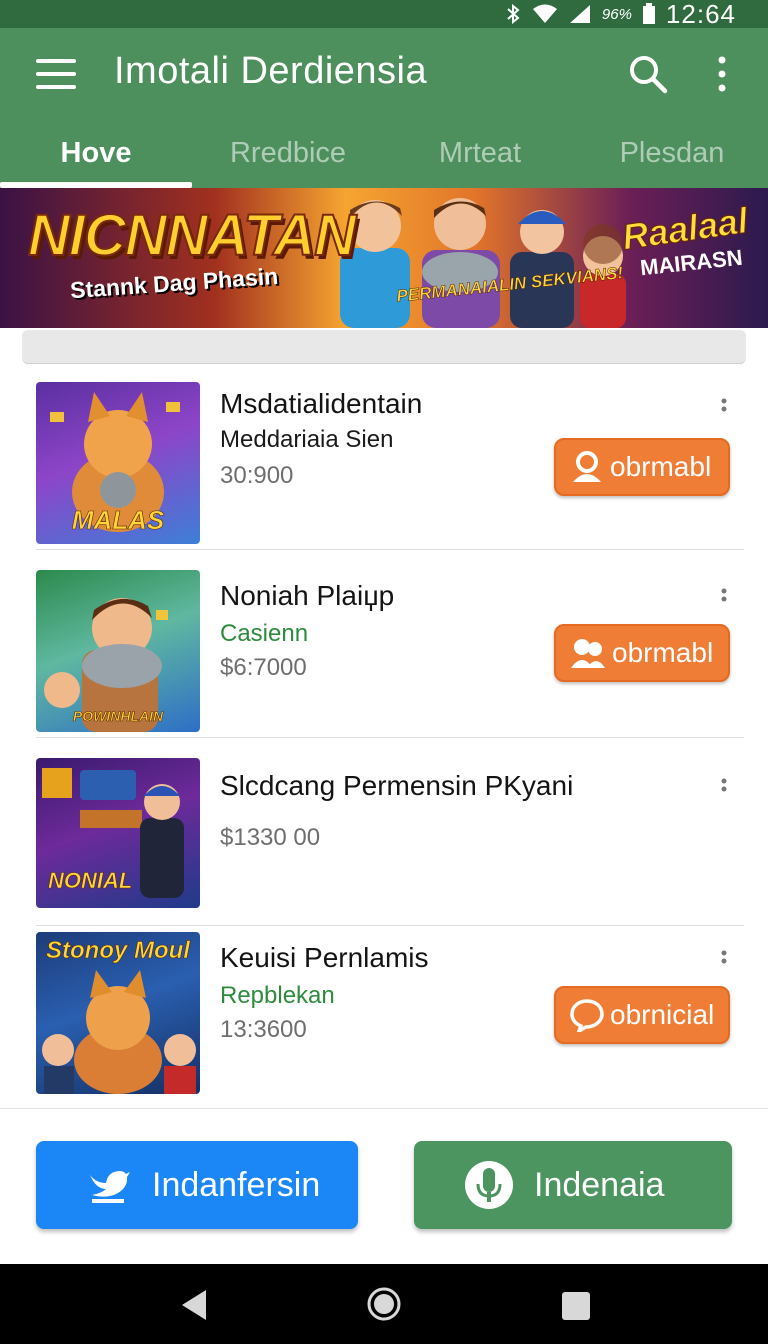  I want to click on chat-bubble-icon, so click(587, 1015).